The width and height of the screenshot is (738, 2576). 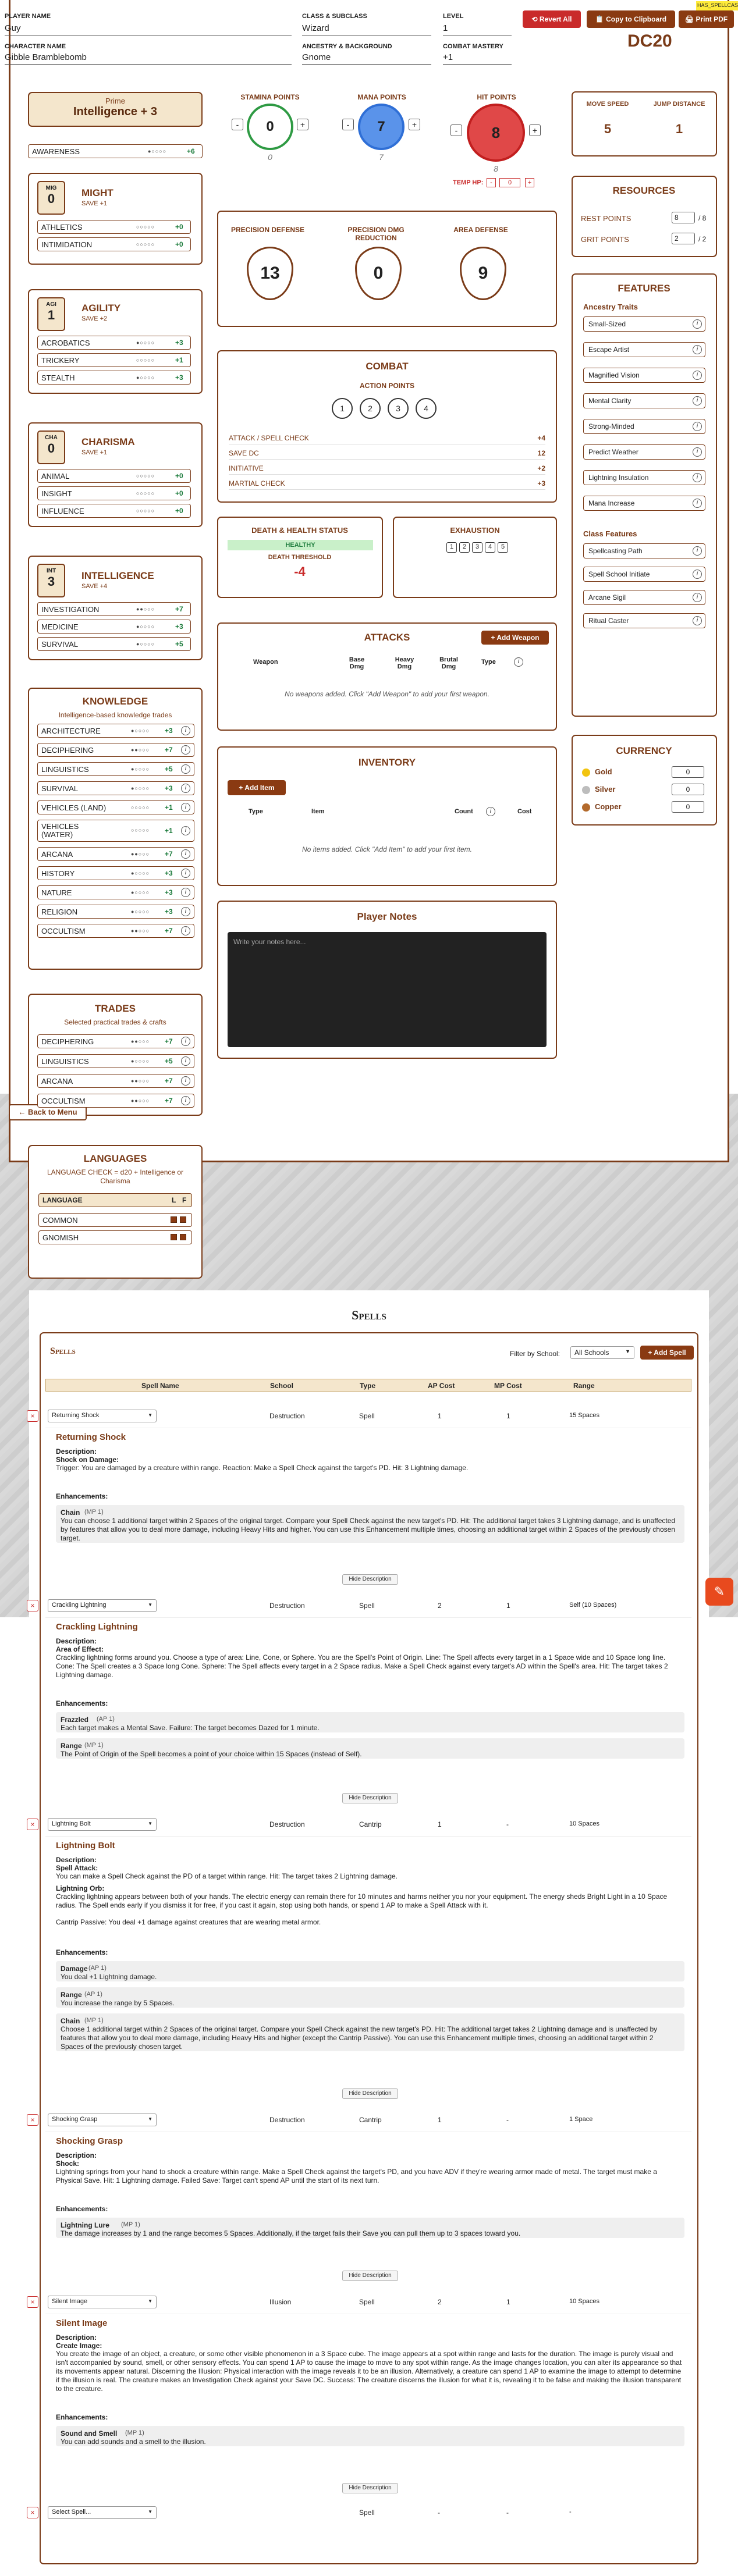 What do you see at coordinates (456, 130) in the screenshot?
I see `hp-decrement-button: -` at bounding box center [456, 130].